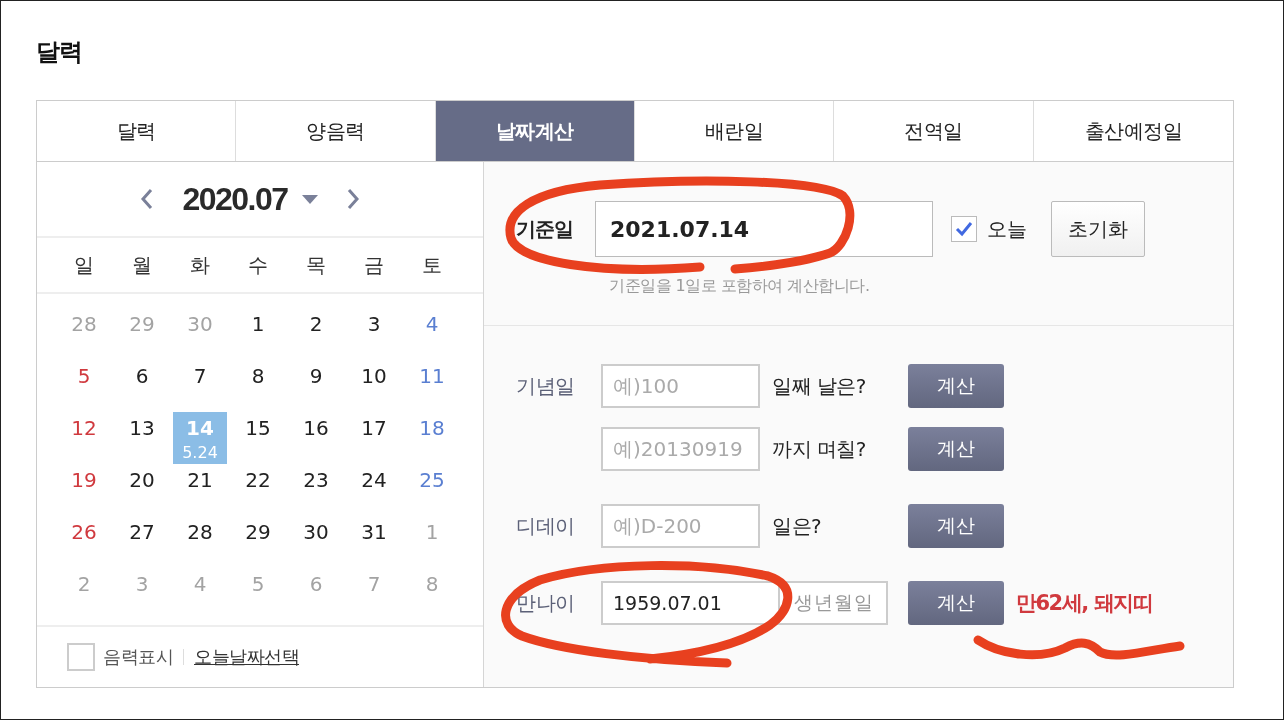  I want to click on calendar-day: 13, so click(142, 438).